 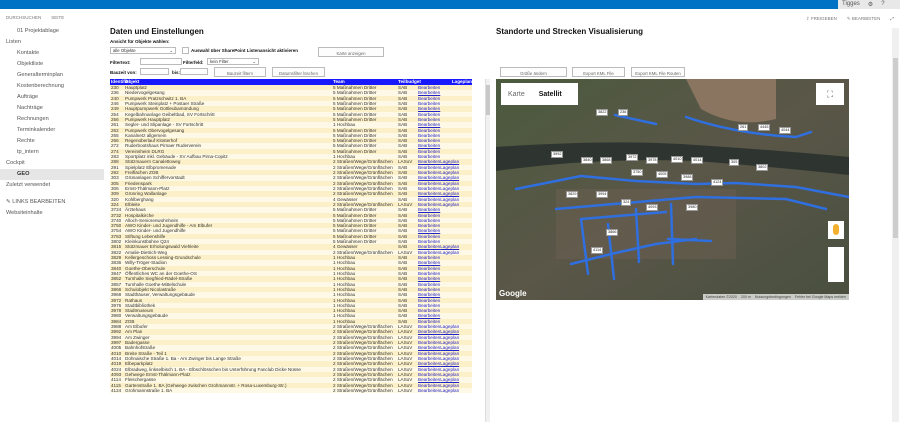 What do you see at coordinates (52, 97) in the screenshot?
I see `nav-auftraege: Aufträge` at bounding box center [52, 97].